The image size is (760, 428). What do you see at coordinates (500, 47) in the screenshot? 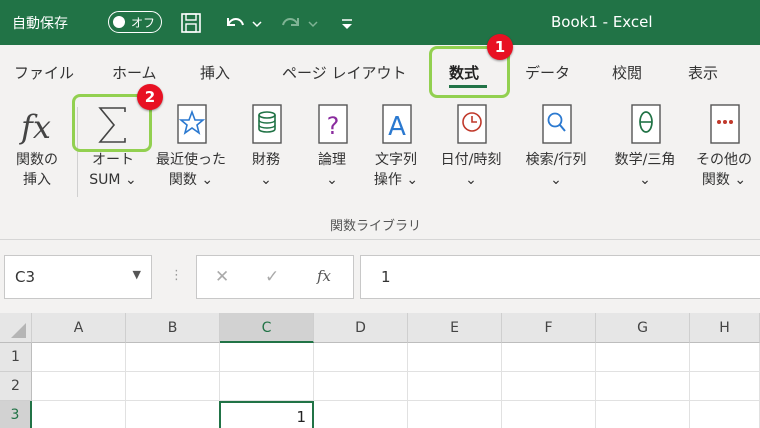
I see `step-badge-1: 1` at bounding box center [500, 47].